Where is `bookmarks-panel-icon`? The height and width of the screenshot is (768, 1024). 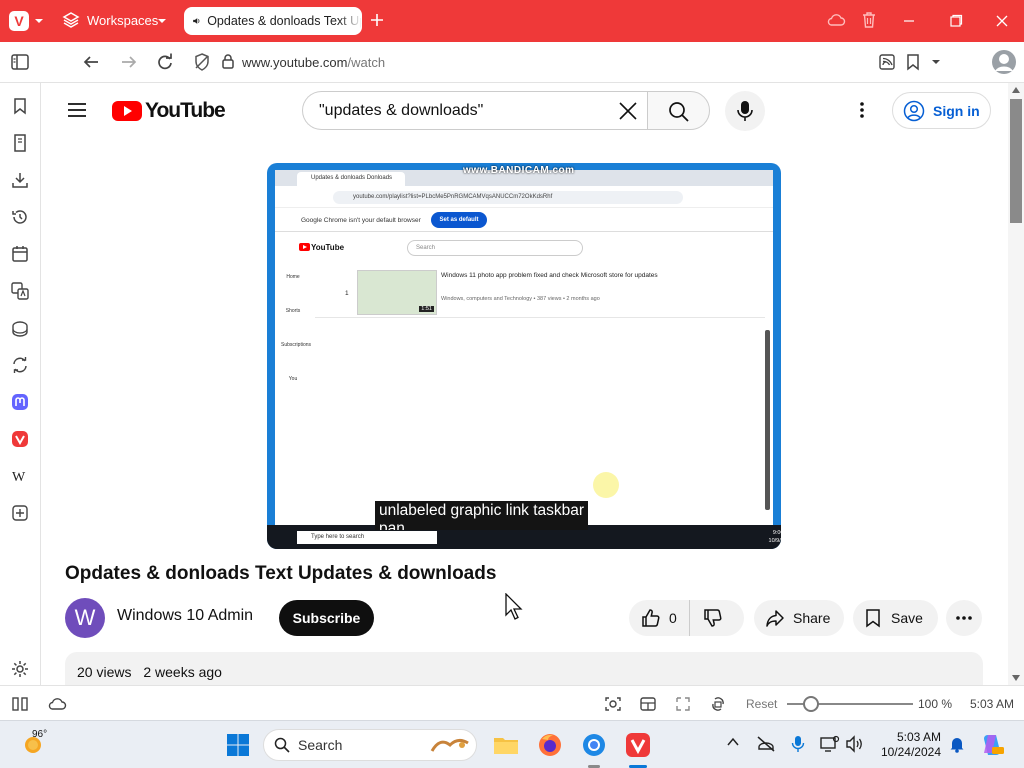
bookmarks-panel-icon is located at coordinates (20, 106).